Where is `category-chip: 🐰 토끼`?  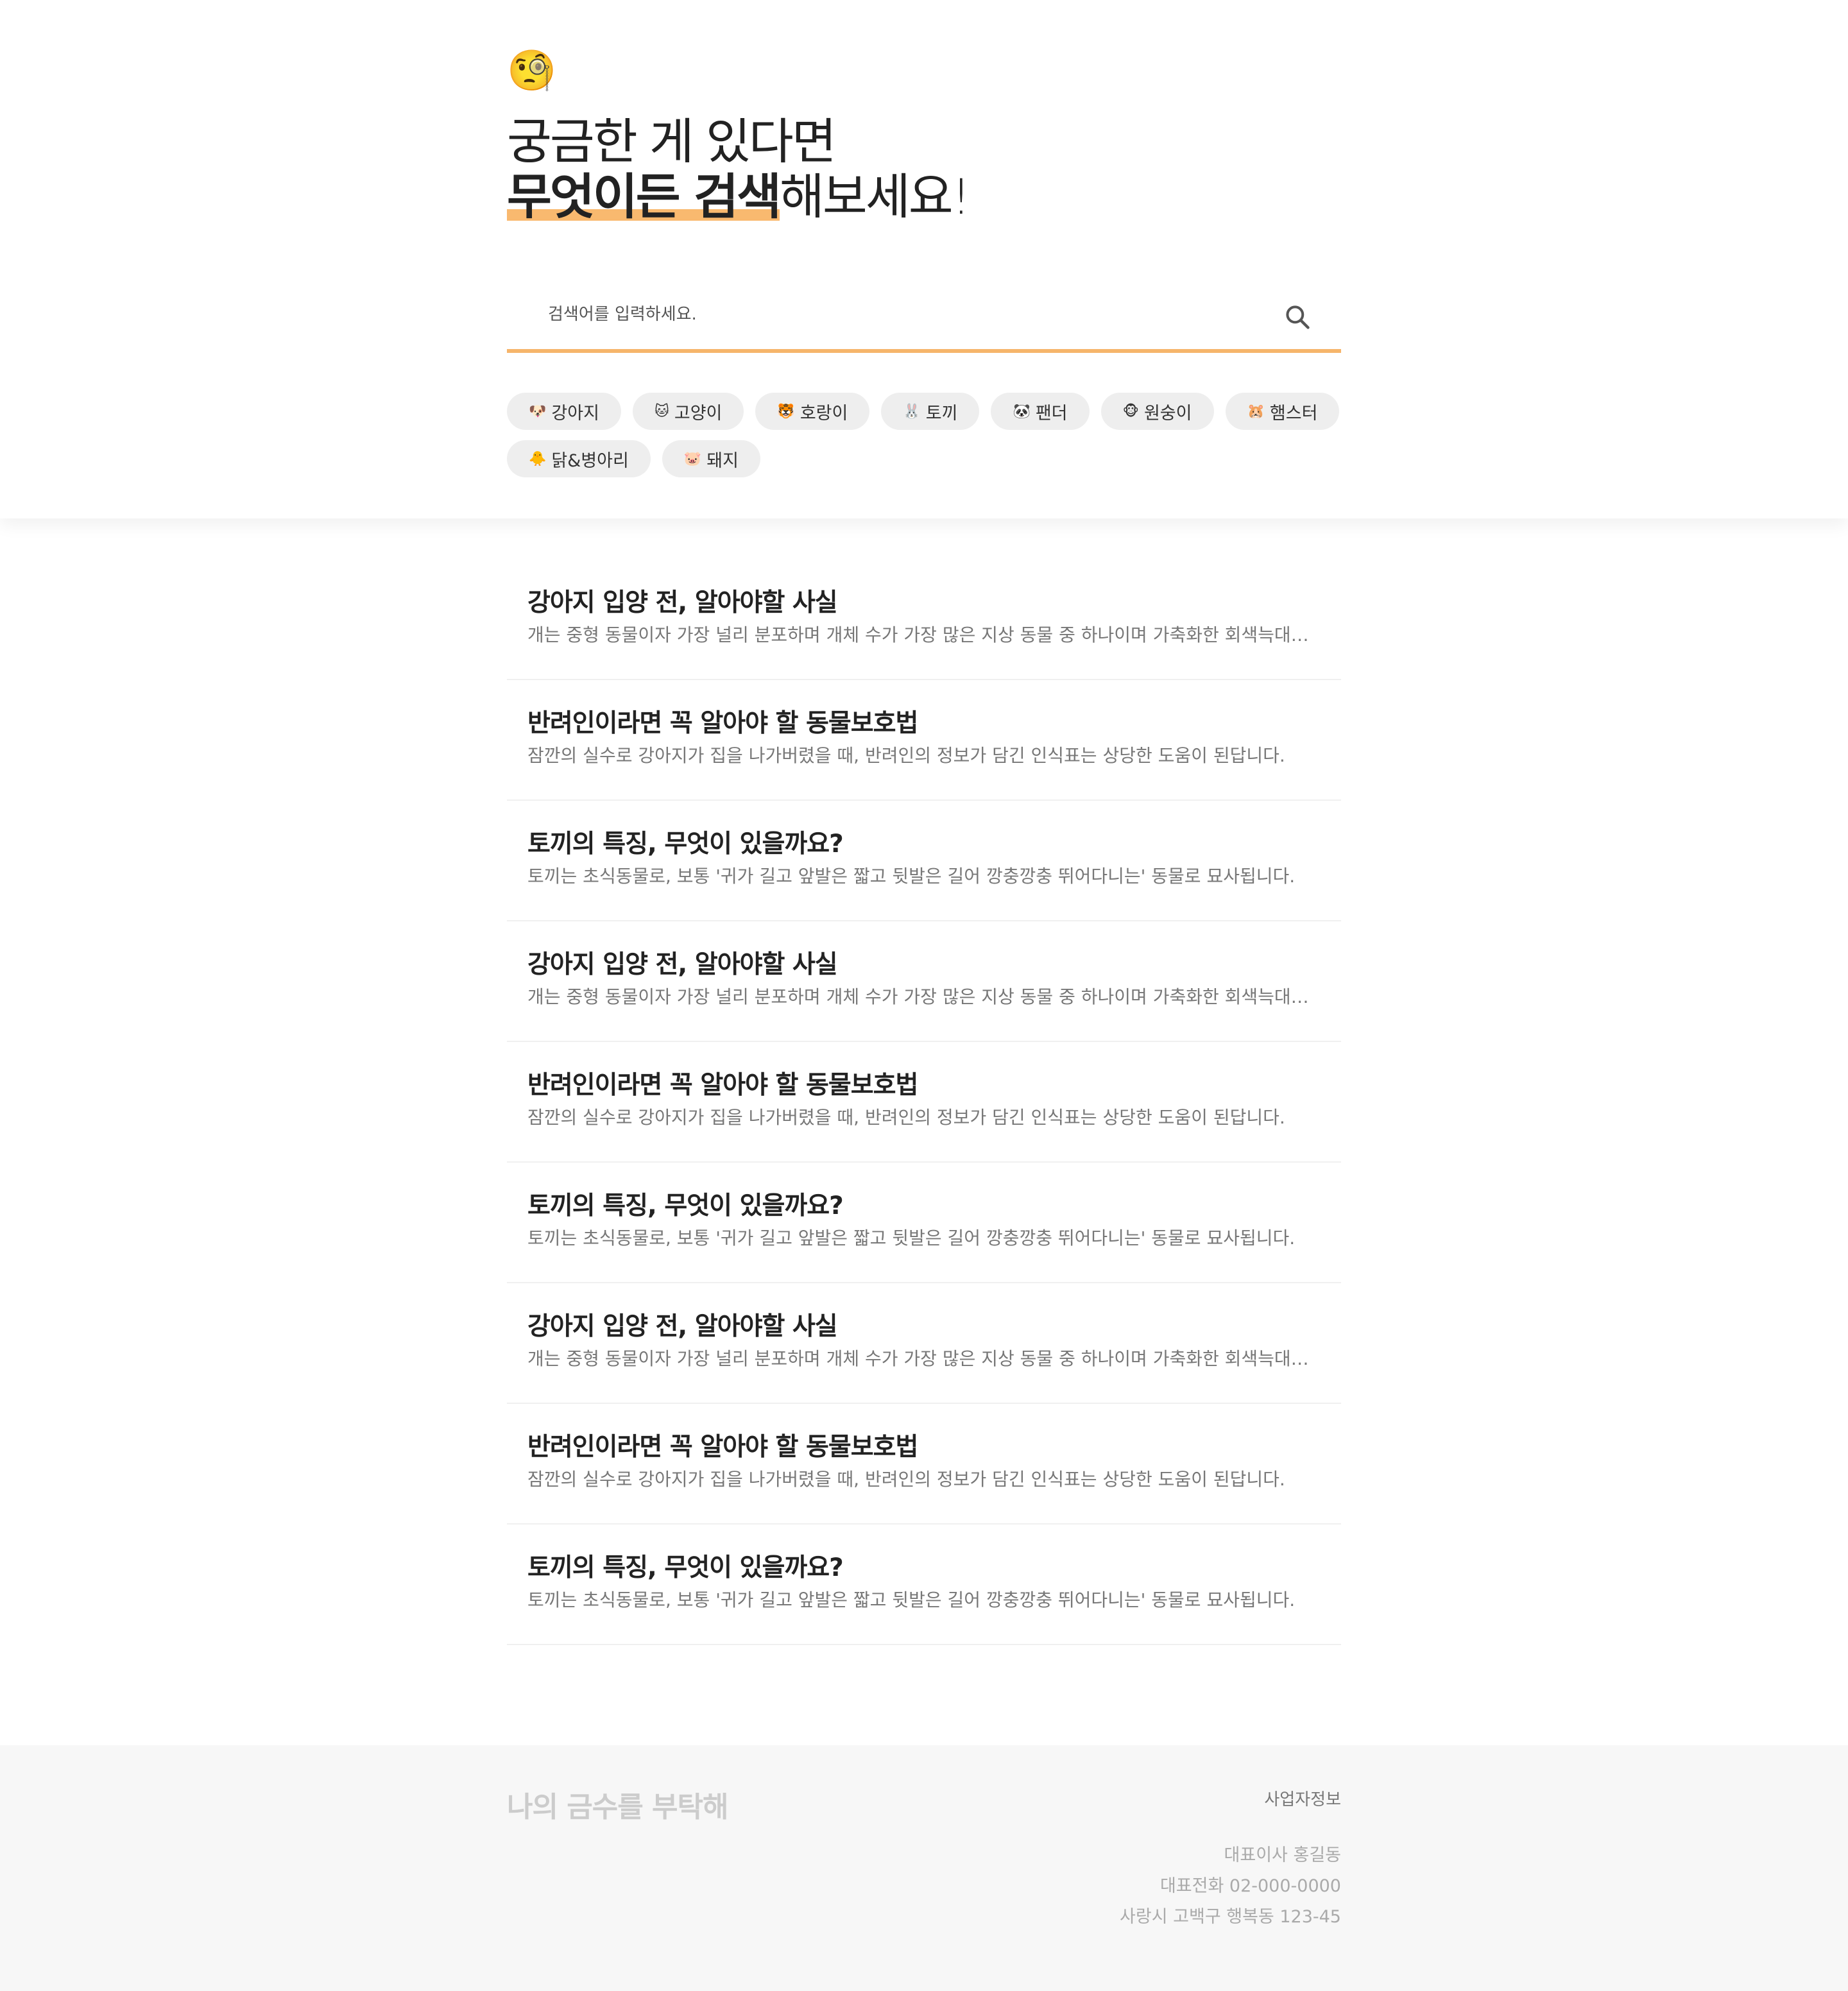 category-chip: 🐰 토끼 is located at coordinates (931, 411).